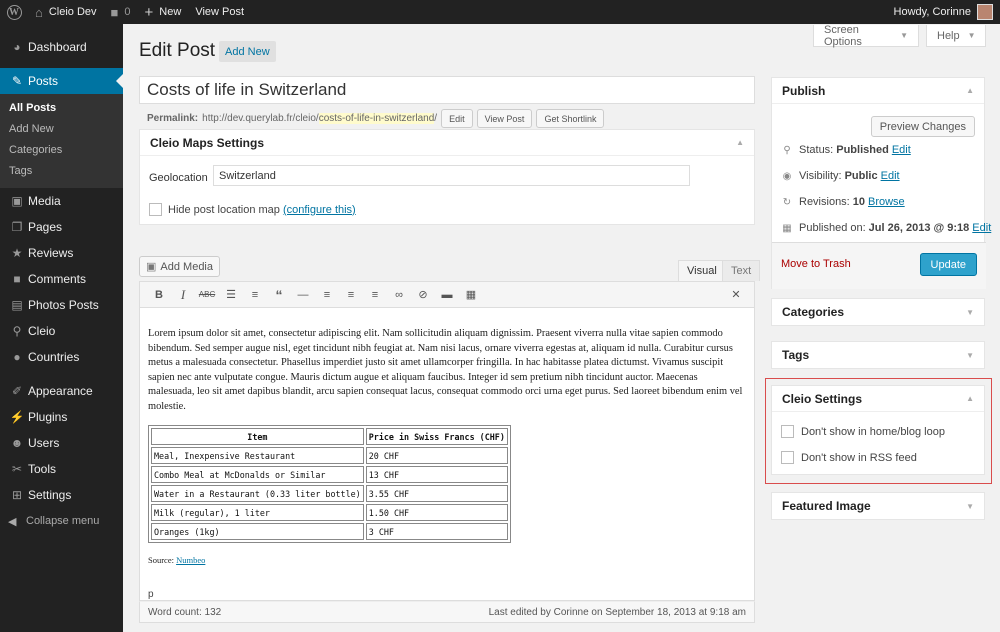  What do you see at coordinates (155, 209) in the screenshot?
I see `hide-map-checkbox` at bounding box center [155, 209].